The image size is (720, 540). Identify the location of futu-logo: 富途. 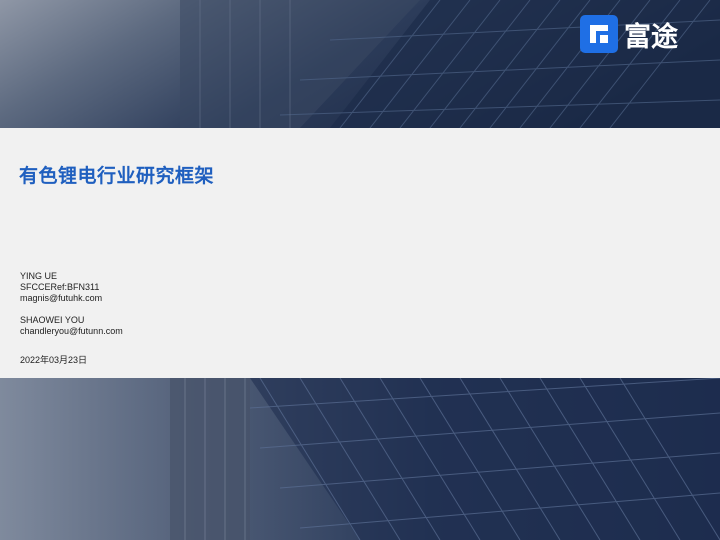
(642, 34).